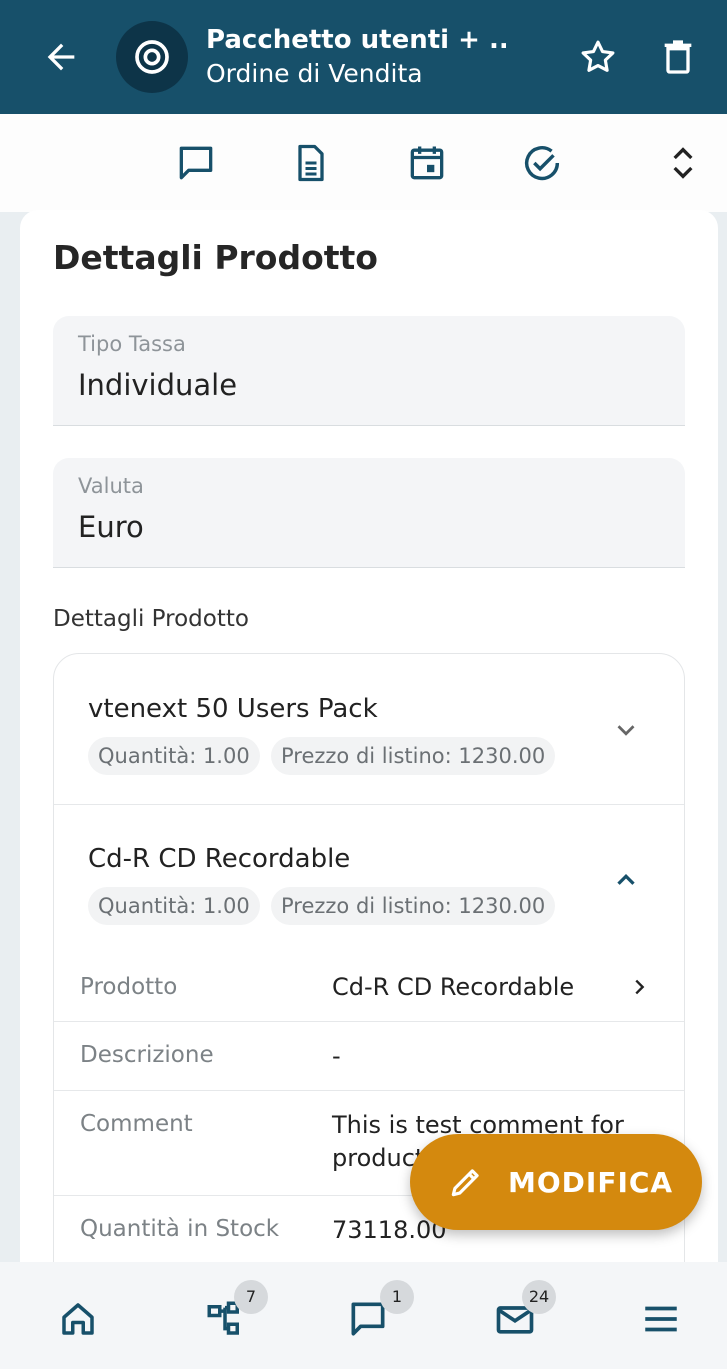  Describe the element at coordinates (251, 1297) in the screenshot. I see `related-badge: 7` at that location.